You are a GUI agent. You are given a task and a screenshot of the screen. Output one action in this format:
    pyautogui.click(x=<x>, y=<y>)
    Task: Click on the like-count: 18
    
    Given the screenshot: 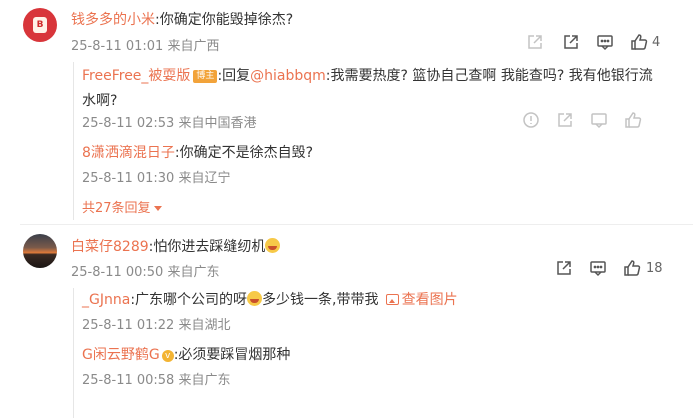 What is the action you would take?
    pyautogui.click(x=654, y=268)
    